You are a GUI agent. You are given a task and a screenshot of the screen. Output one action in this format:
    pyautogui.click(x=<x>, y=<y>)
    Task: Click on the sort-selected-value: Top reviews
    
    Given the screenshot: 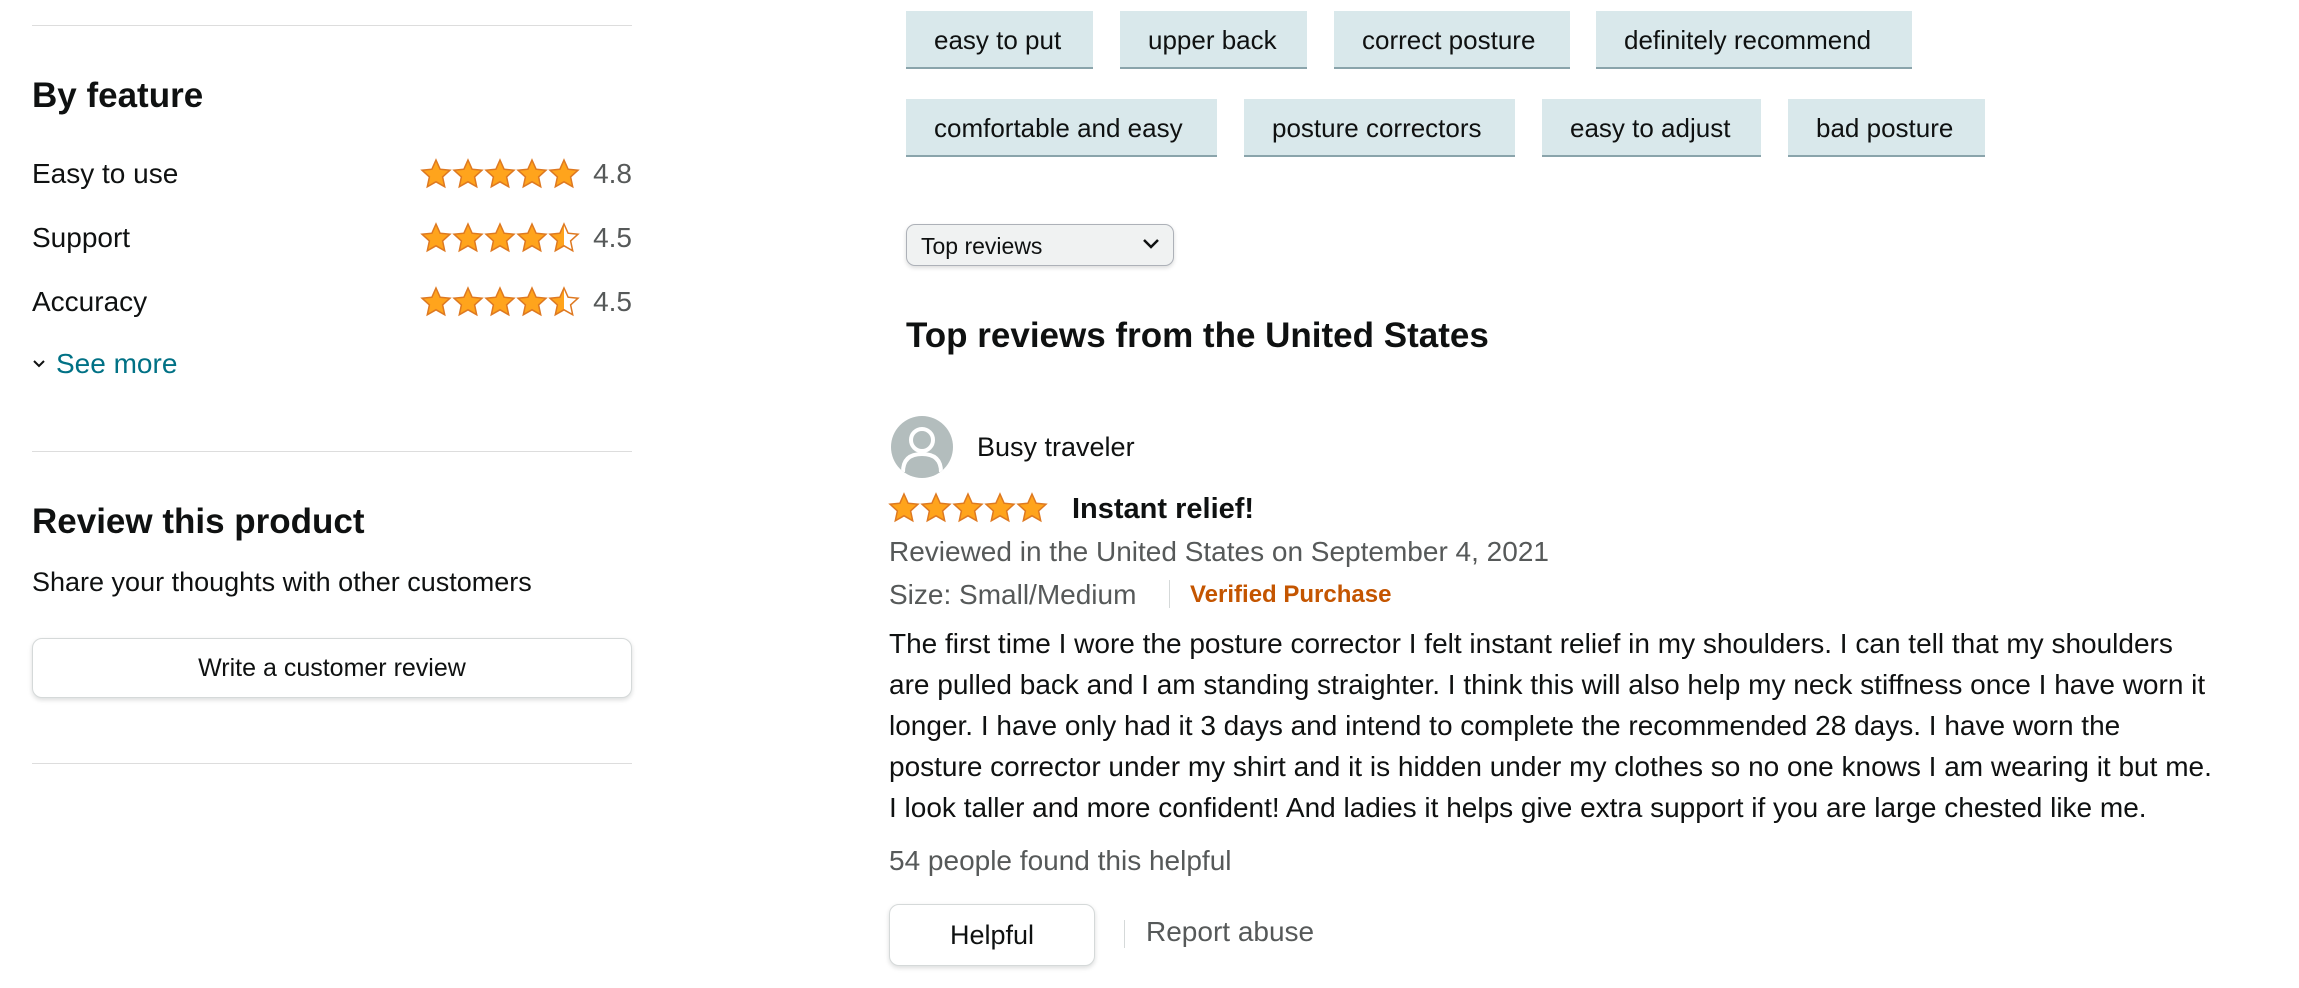 What is the action you would take?
    pyautogui.click(x=982, y=246)
    